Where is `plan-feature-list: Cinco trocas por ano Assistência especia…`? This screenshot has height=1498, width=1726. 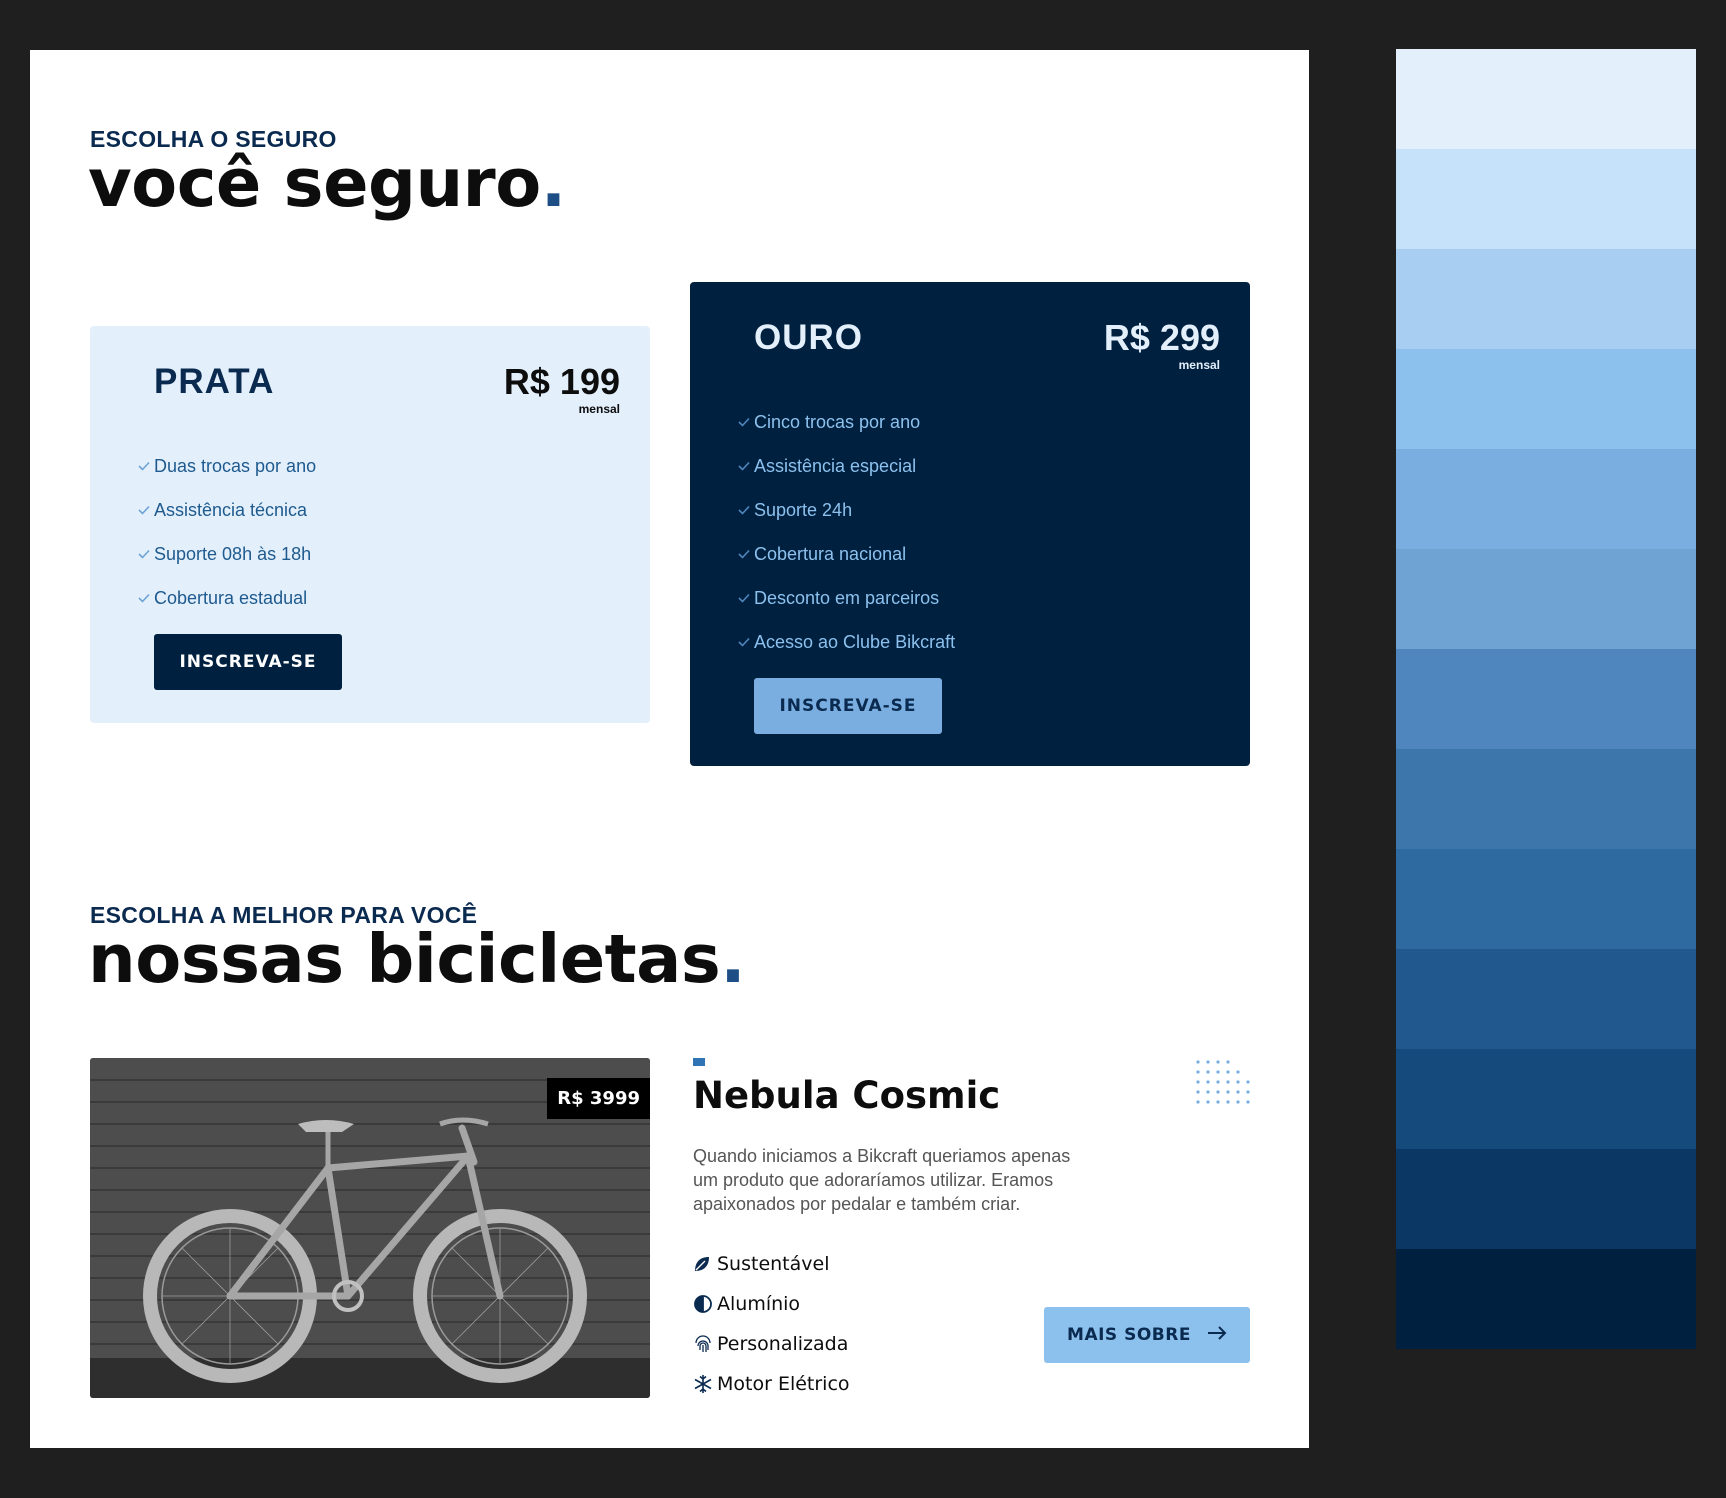
plan-feature-list: Cinco trocas por ano Assistência especia… is located at coordinates (844, 532).